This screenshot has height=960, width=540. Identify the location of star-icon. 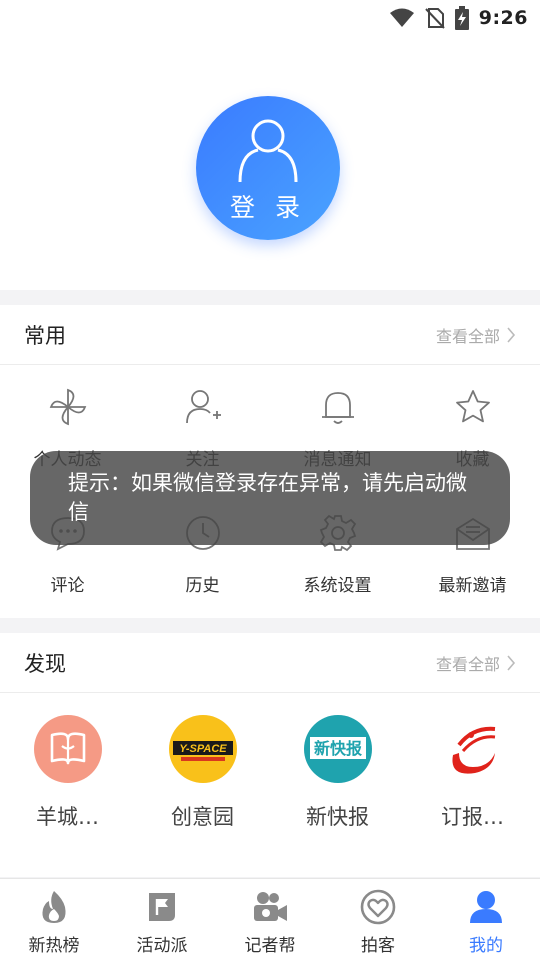
(472, 406).